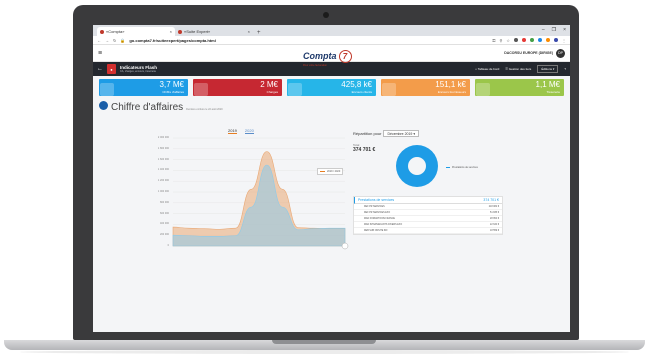  I want to click on kpi-value: 151,1 k€, so click(450, 84).